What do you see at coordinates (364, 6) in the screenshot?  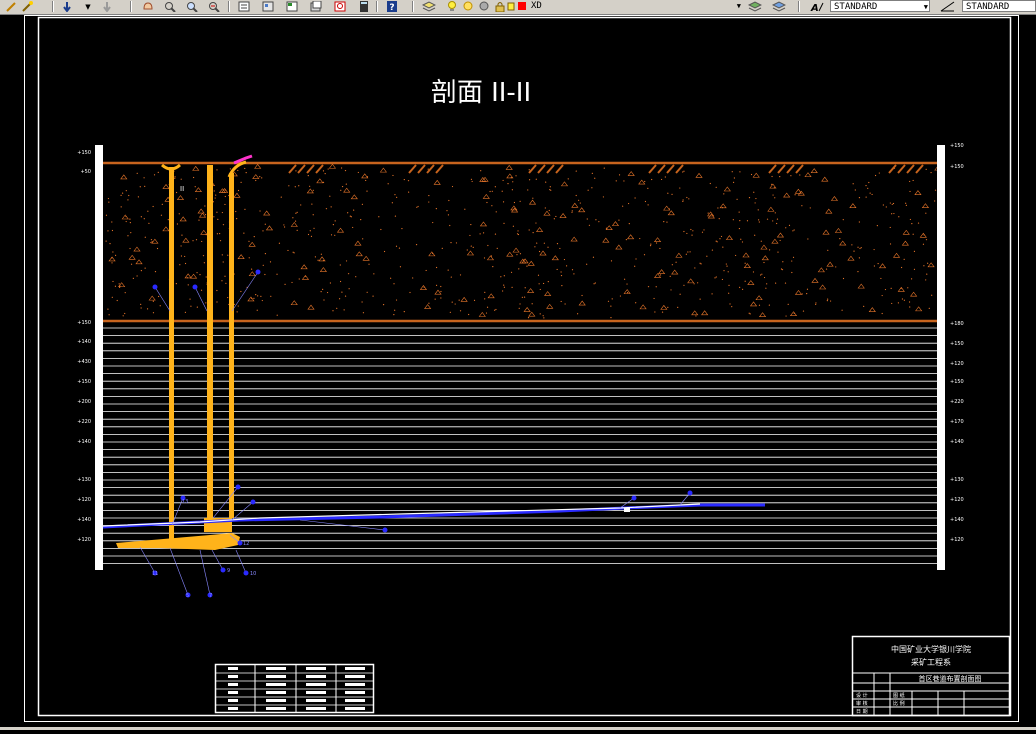 I see `calculator-icon` at bounding box center [364, 6].